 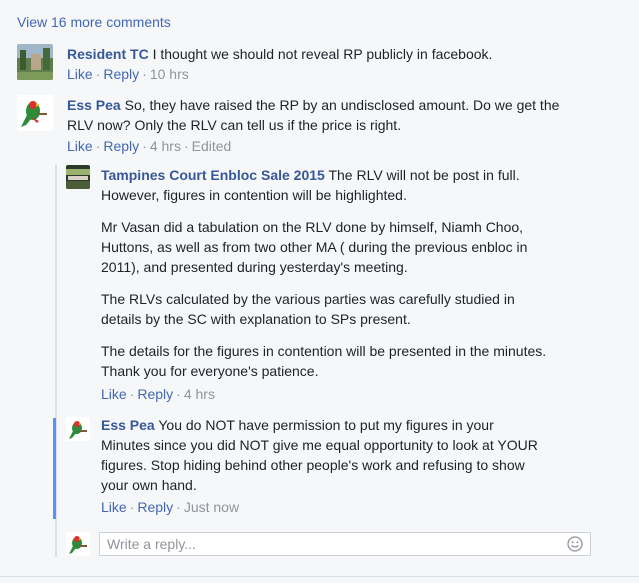 I want to click on reply-text-line: Thank you for everyone's patience., so click(x=210, y=371).